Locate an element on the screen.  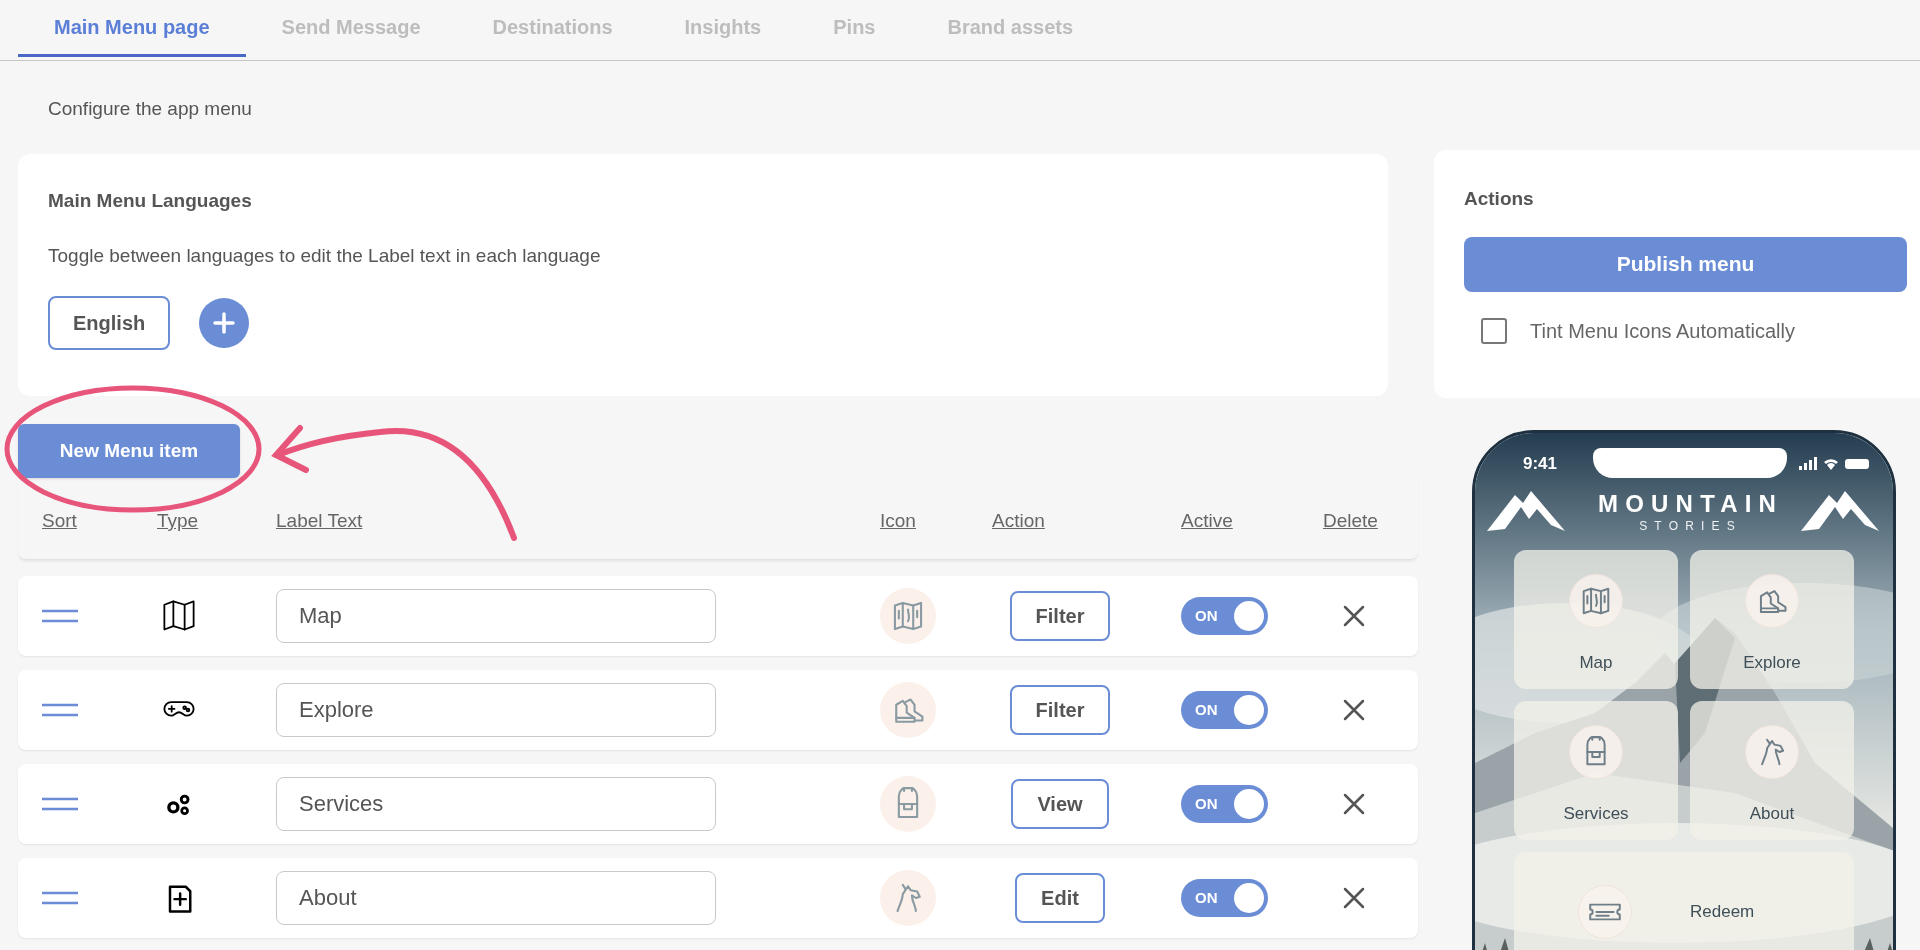
checkbox-label: Tint Menu Icons Automatically is located at coordinates (1662, 331).